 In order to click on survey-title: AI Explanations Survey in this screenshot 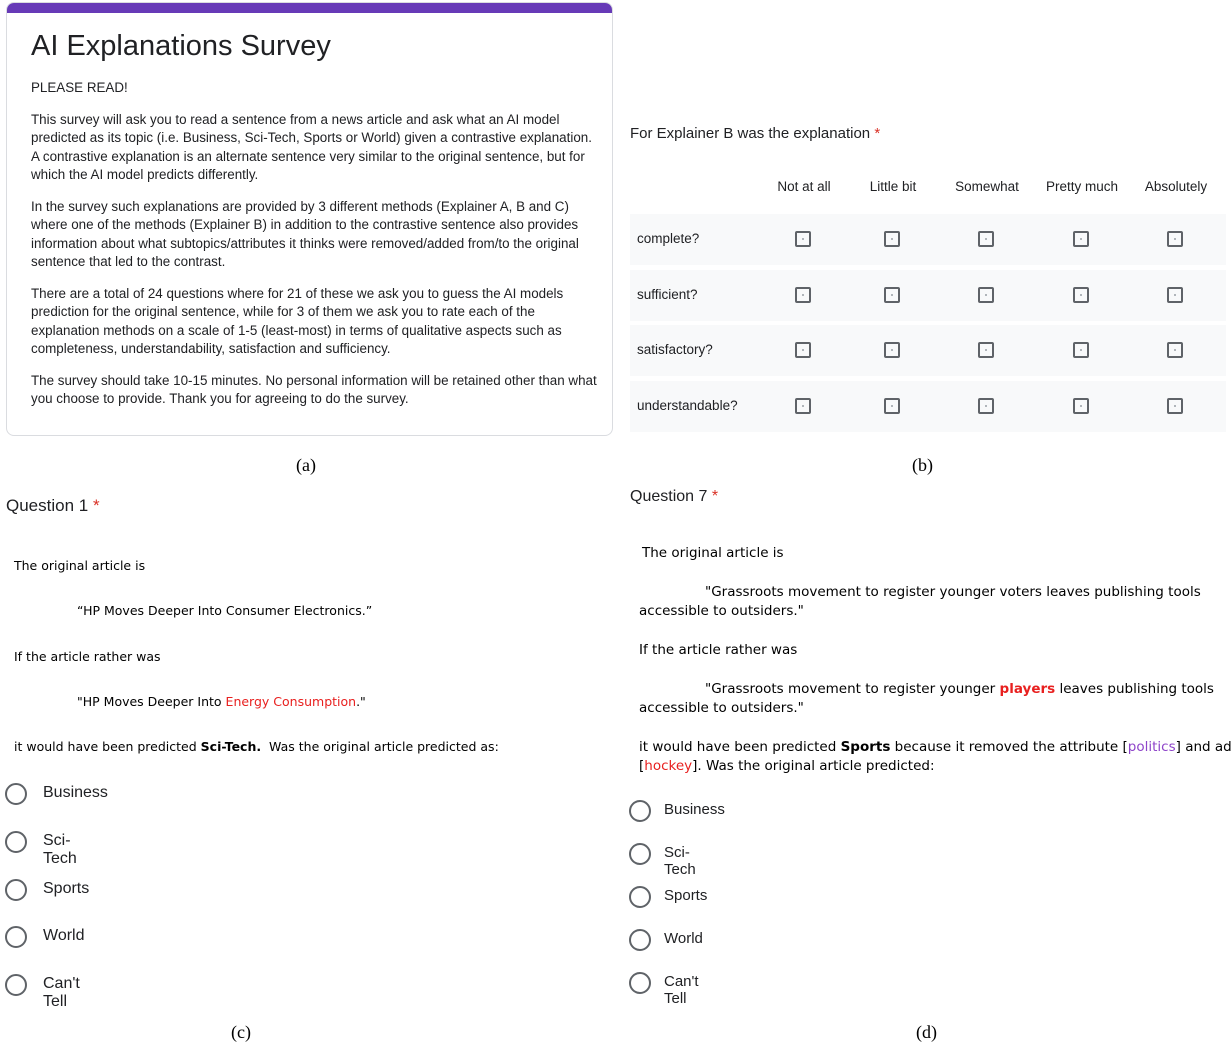, I will do `click(181, 46)`.